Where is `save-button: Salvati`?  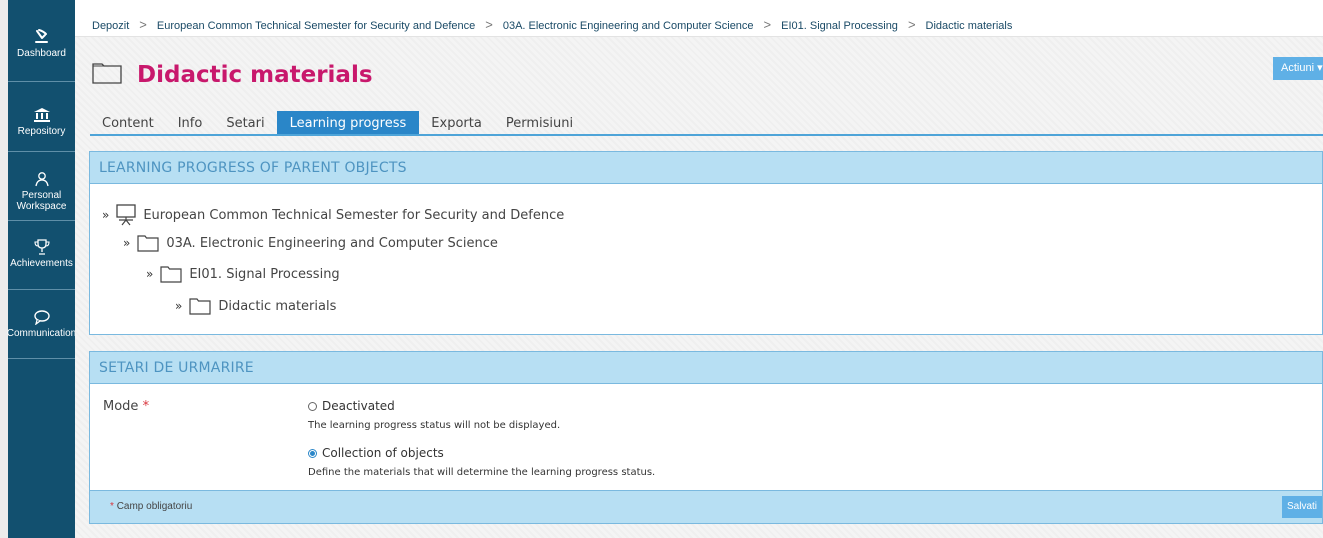
save-button: Salvati is located at coordinates (1302, 507).